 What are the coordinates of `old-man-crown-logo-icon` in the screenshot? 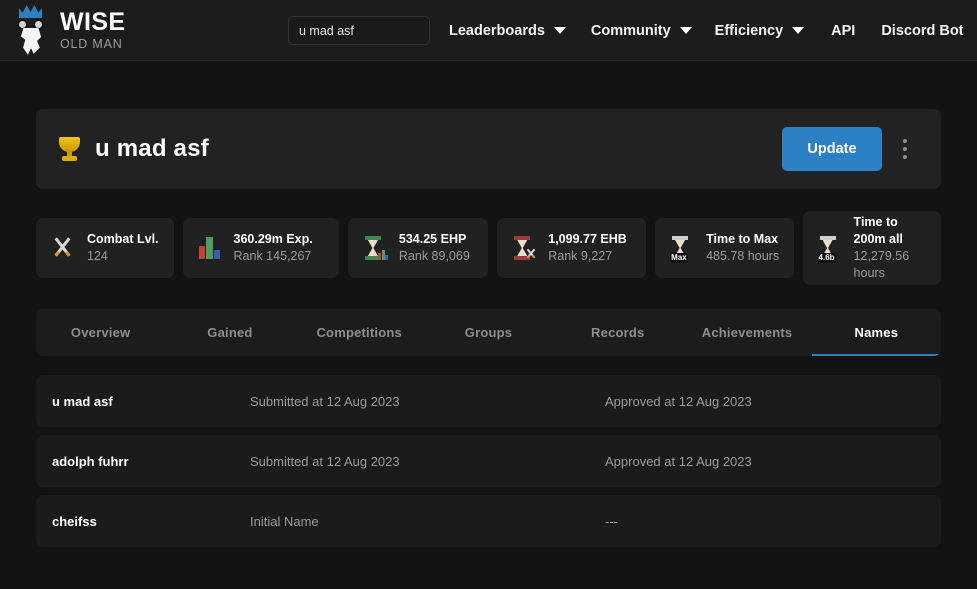 It's located at (30, 30).